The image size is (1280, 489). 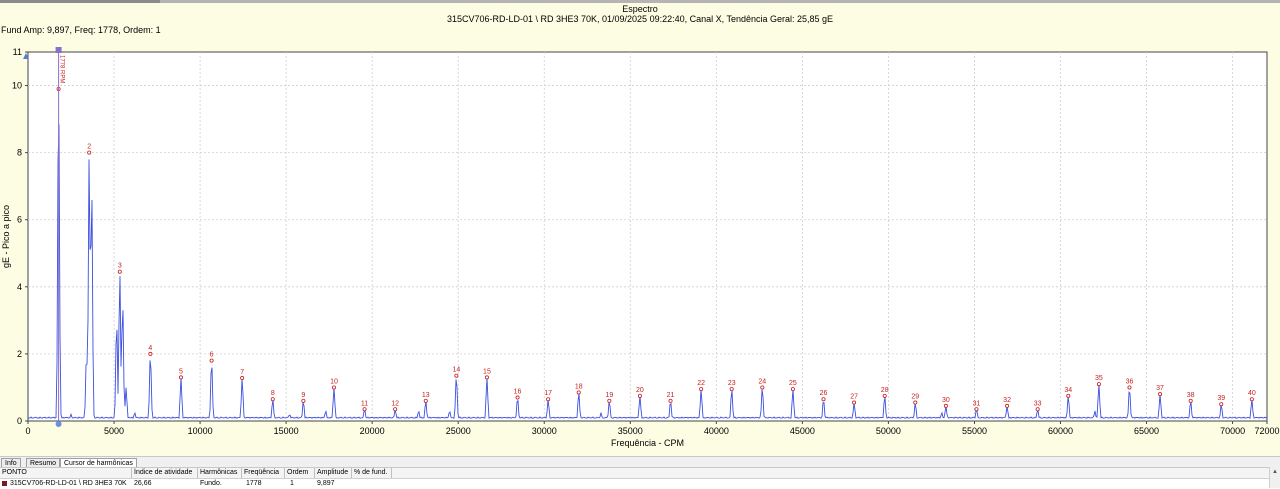 I want to click on harmonic-label-9: 9, so click(x=303, y=395).